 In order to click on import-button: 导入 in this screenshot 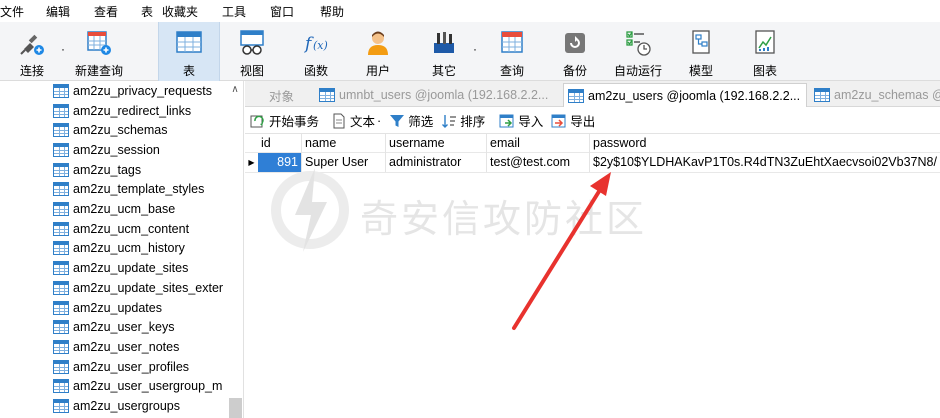, I will do `click(521, 120)`.